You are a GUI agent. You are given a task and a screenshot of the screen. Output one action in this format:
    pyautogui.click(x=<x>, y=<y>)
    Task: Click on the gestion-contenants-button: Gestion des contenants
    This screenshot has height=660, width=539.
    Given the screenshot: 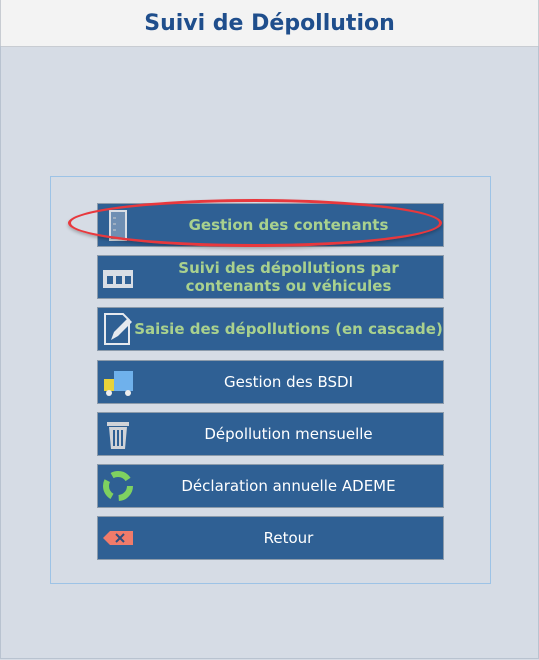 What is the action you would take?
    pyautogui.click(x=270, y=225)
    